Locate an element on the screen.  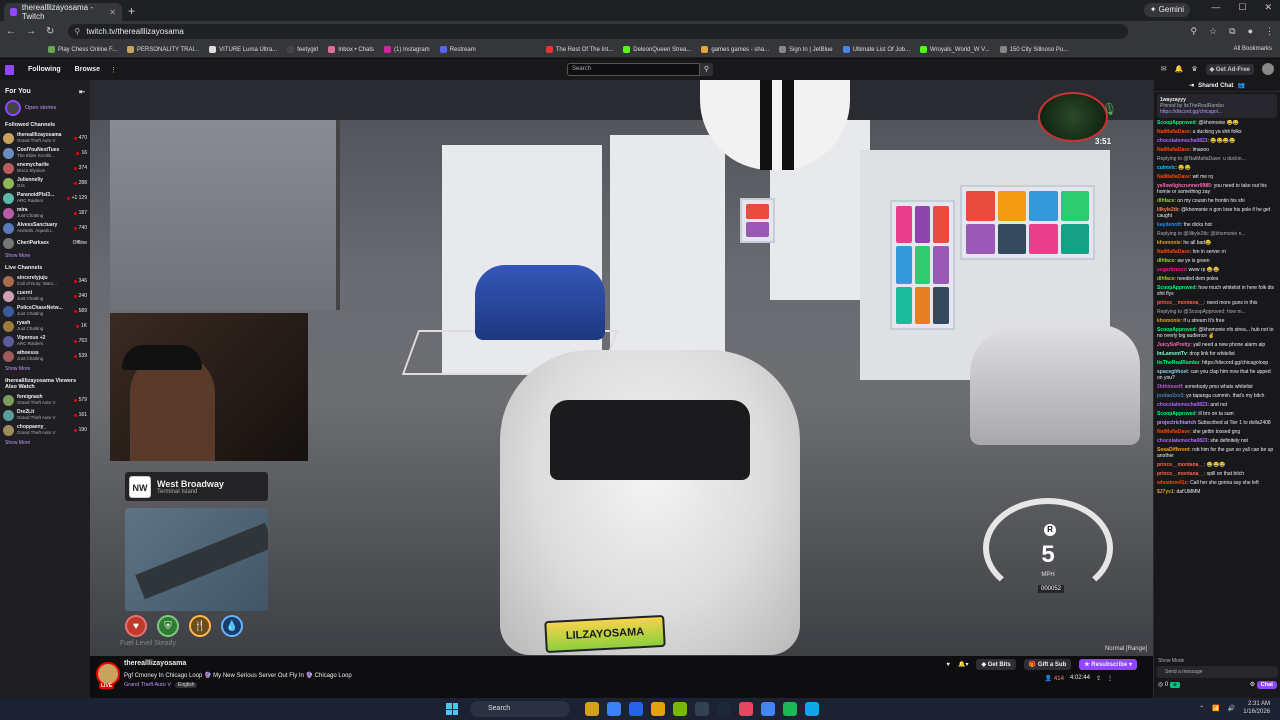
tray-chevron-icon: ⌃ is located at coordinates (1201, 708).